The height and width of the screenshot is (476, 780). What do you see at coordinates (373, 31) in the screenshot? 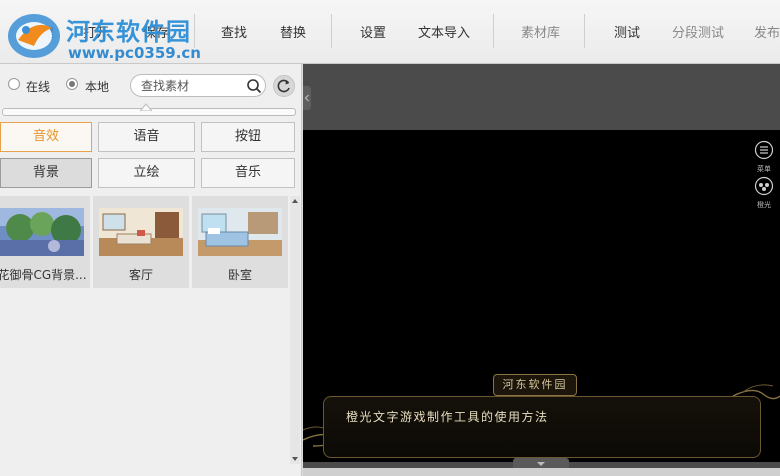
I see `settings-button: 设置` at bounding box center [373, 31].